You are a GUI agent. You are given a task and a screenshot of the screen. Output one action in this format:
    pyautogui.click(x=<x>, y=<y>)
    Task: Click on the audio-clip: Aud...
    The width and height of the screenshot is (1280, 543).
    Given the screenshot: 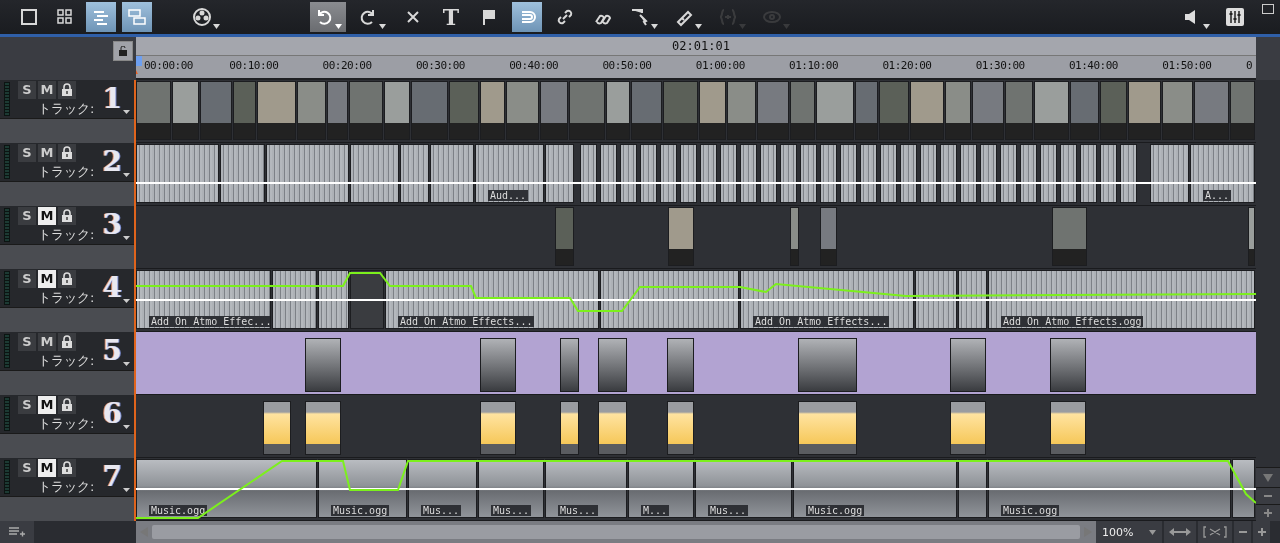 What is the action you would take?
    pyautogui.click(x=509, y=173)
    